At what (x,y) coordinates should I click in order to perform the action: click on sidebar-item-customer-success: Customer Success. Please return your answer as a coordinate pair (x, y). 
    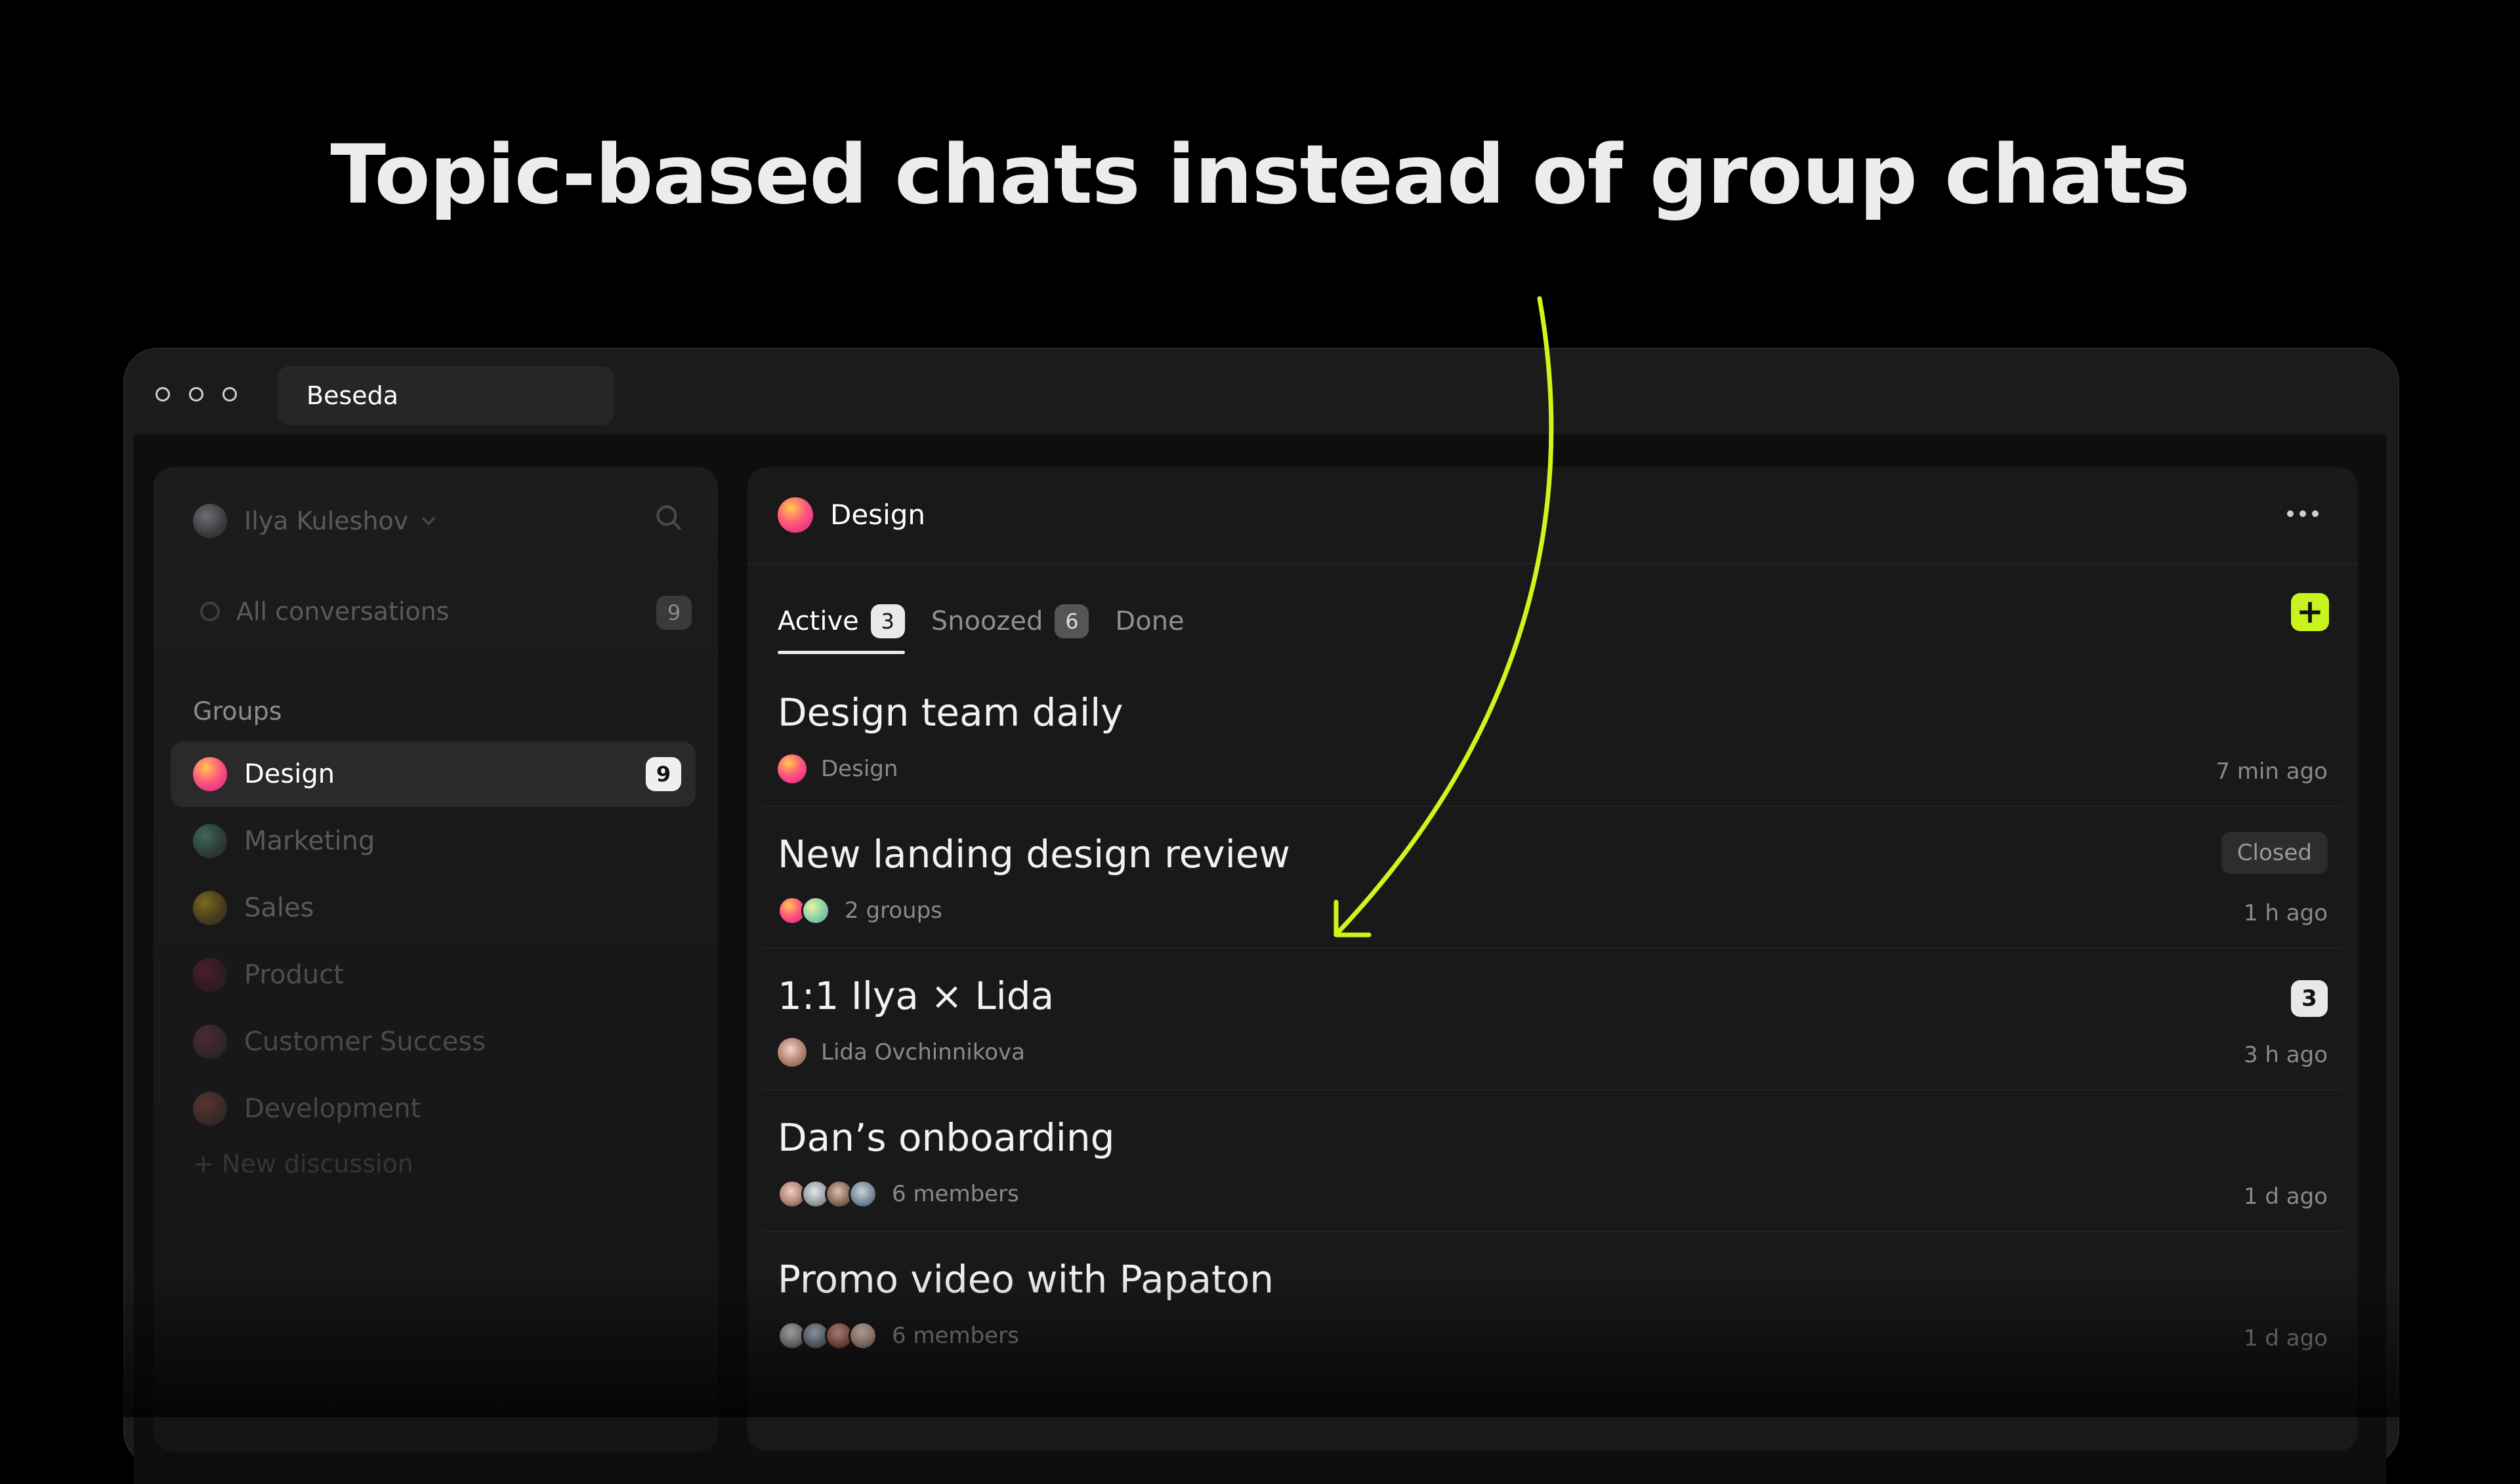
    Looking at the image, I should click on (433, 1042).